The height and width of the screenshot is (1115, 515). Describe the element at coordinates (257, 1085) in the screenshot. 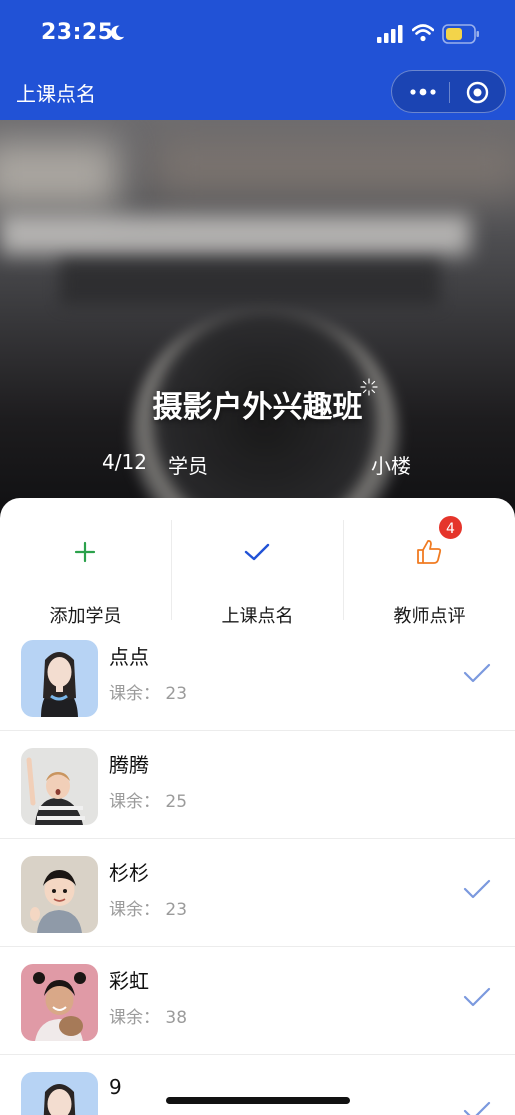

I see `student-row: 9` at that location.